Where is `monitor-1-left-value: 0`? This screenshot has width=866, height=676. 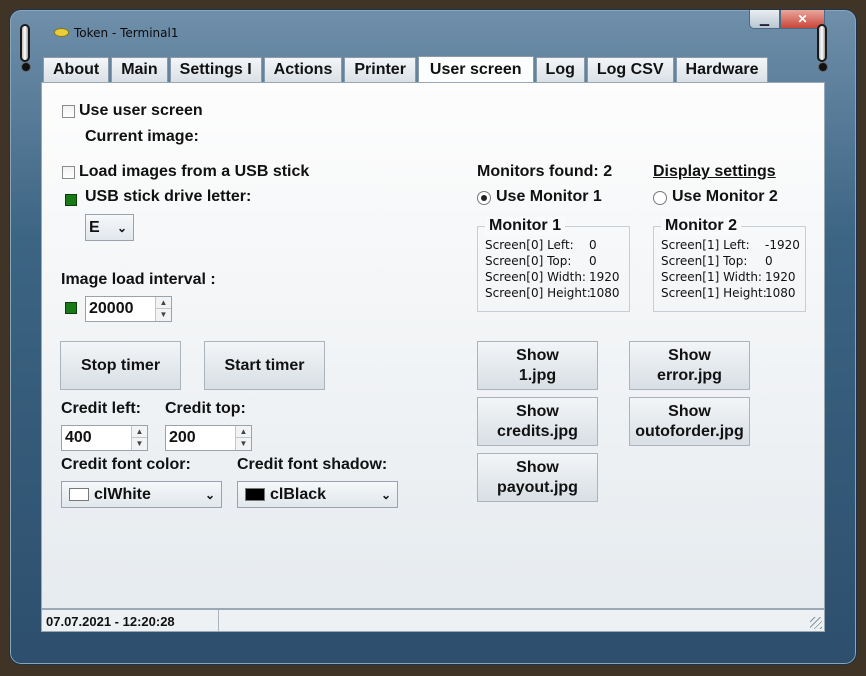 monitor-1-left-value: 0 is located at coordinates (593, 245).